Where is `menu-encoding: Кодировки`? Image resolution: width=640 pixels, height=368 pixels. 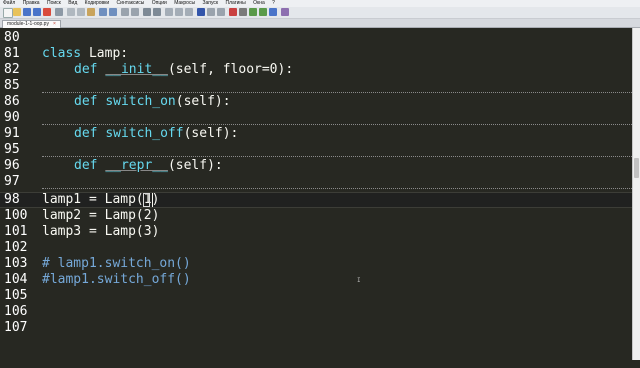
menu-encoding: Кодировки is located at coordinates (97, 3).